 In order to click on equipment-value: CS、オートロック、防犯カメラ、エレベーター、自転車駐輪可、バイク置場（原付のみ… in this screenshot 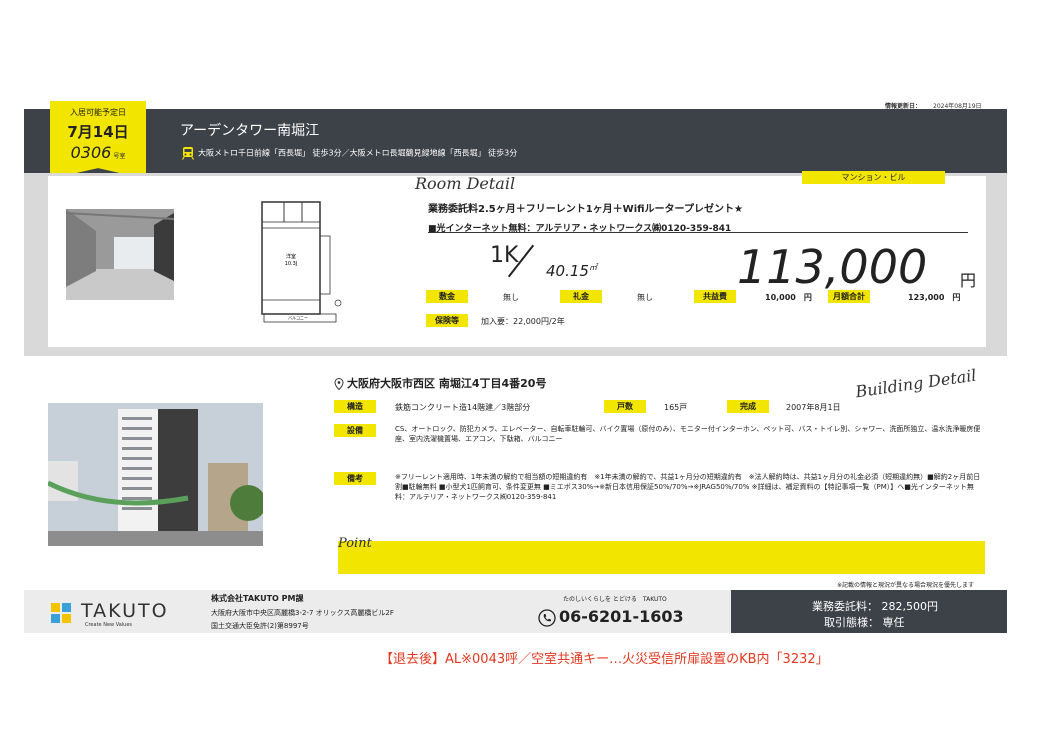, I will do `click(688, 434)`.